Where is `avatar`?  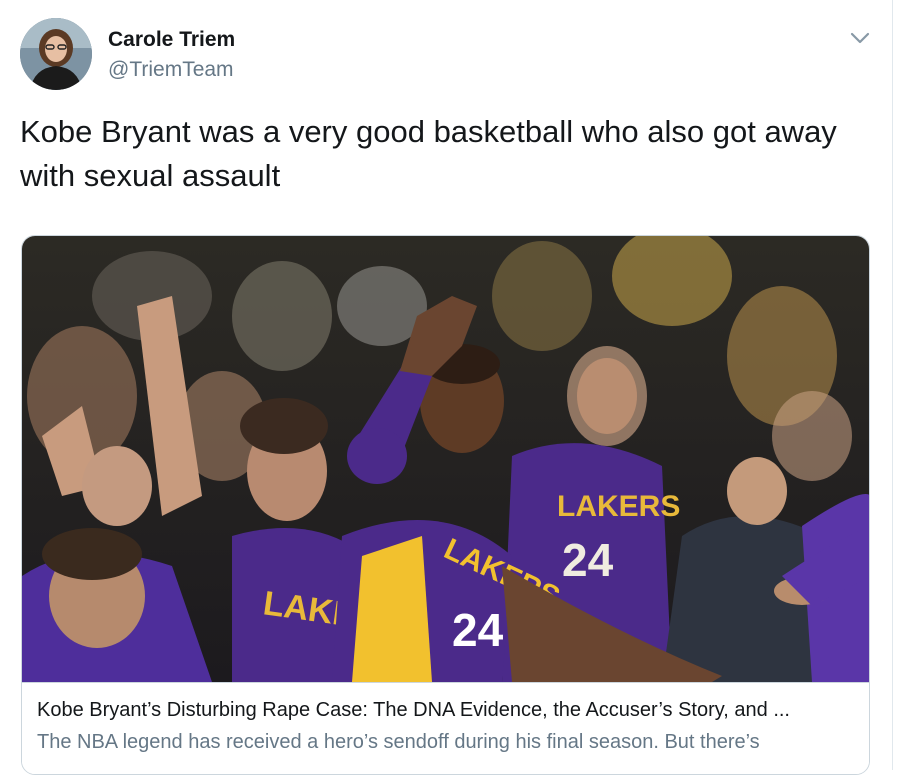
avatar is located at coordinates (56, 54).